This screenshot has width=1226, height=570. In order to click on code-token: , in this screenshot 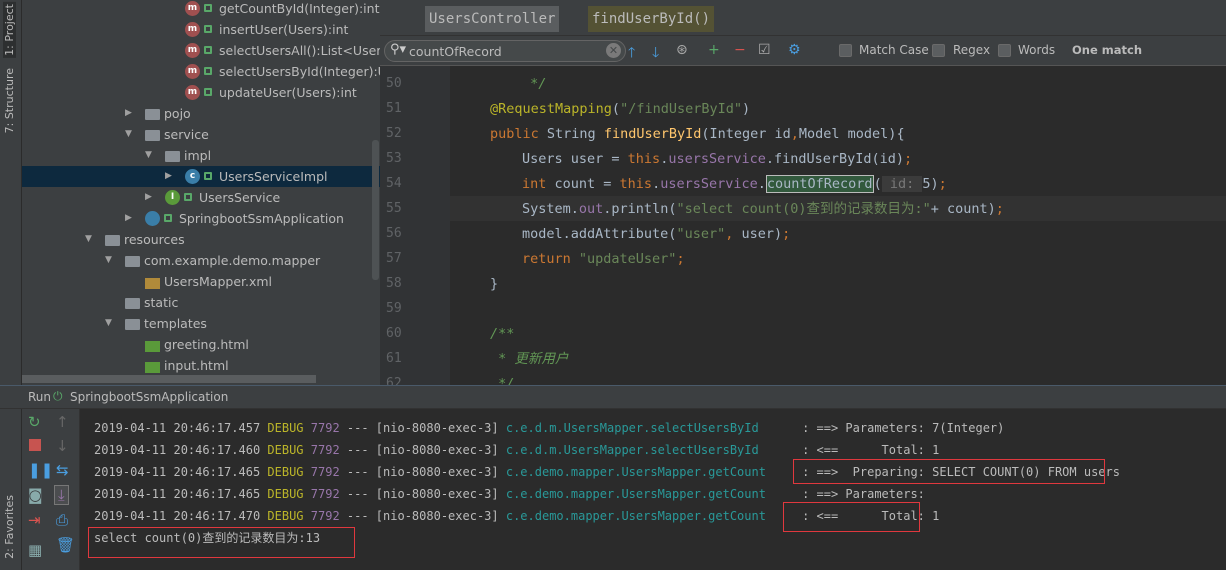, I will do `click(794, 134)`.